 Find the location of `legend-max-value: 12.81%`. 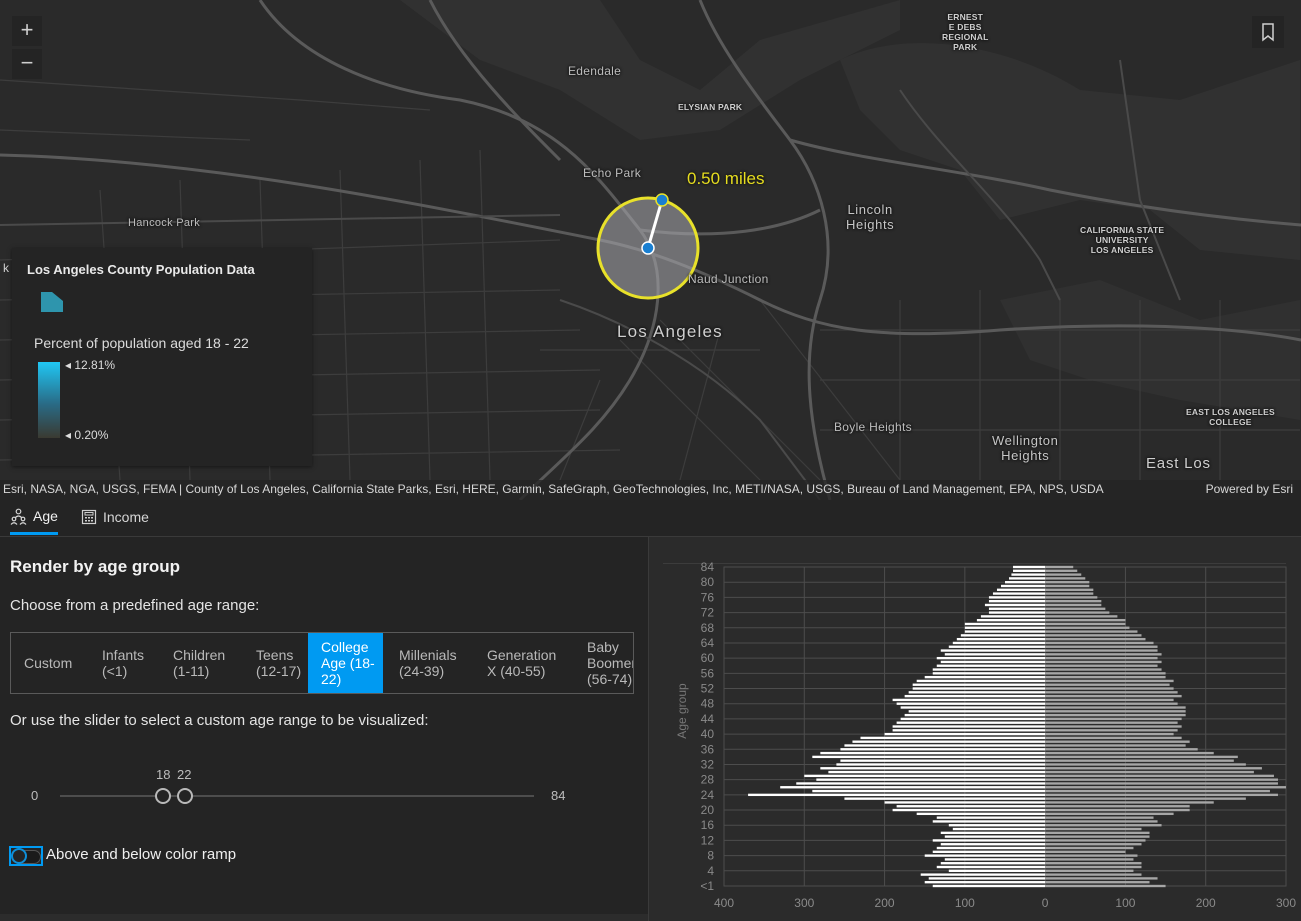

legend-max-value: 12.81% is located at coordinates (95, 365).